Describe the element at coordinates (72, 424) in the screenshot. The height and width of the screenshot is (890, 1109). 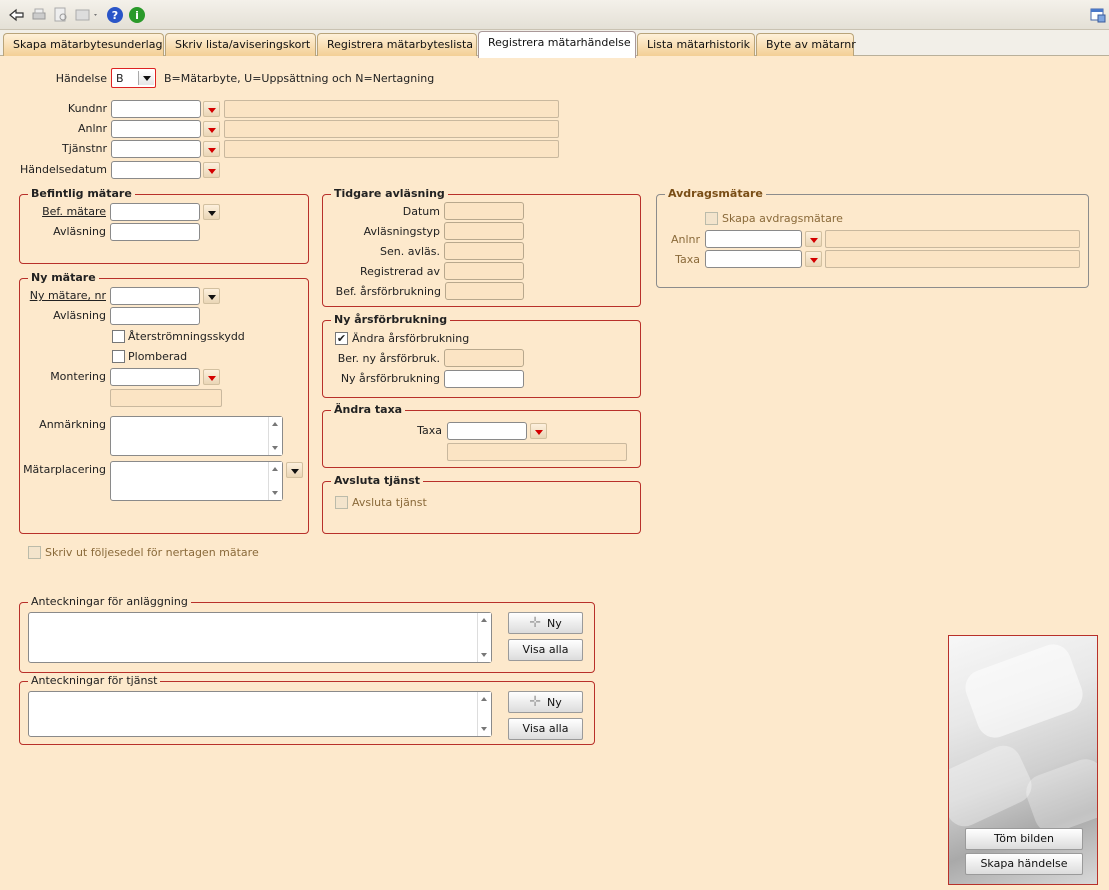
I see `anmarkning-label: Anmärkning` at that location.